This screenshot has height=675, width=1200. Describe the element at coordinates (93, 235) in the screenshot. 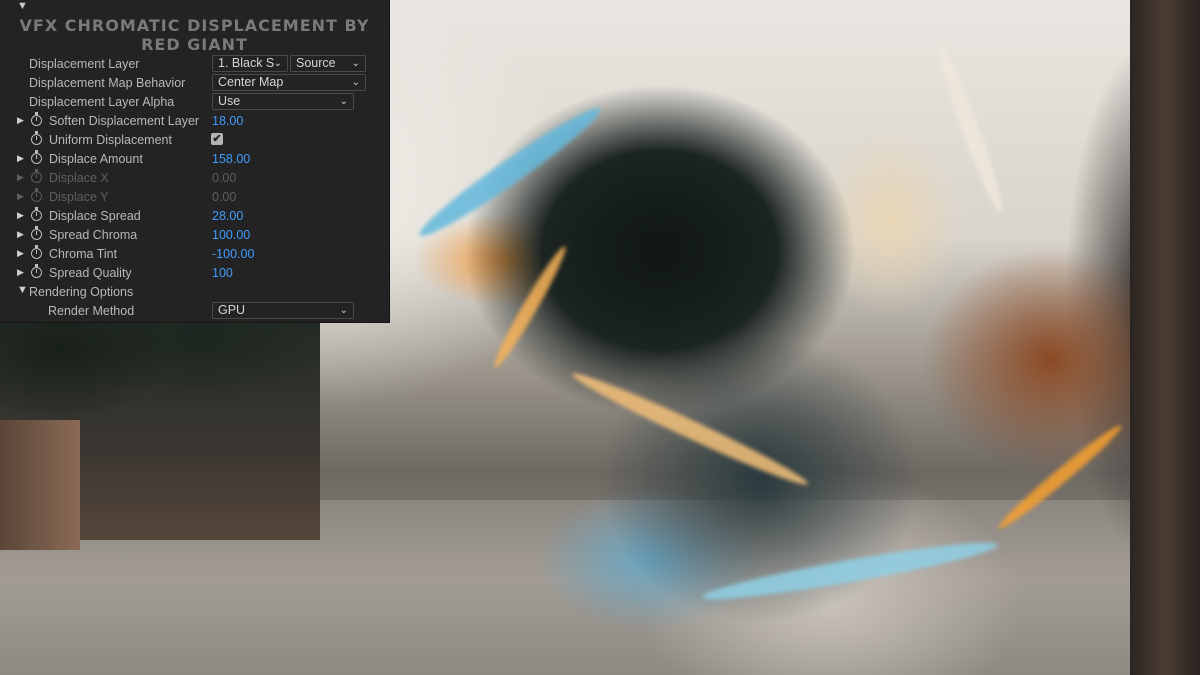

I see `property-label: Spread Chroma` at that location.